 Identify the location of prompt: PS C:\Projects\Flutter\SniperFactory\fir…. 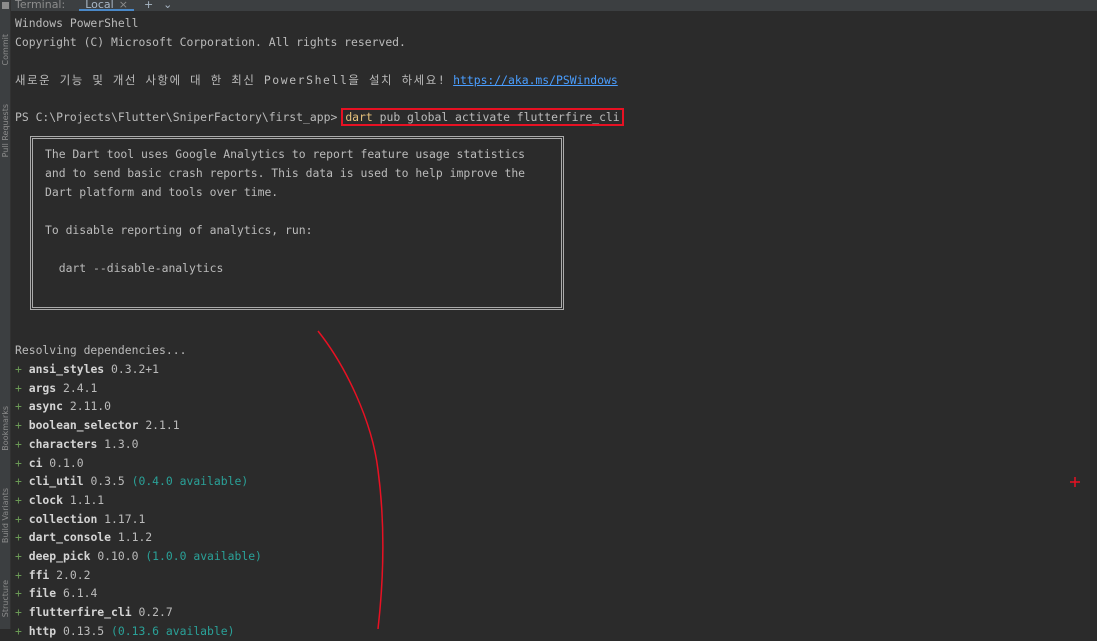
(176, 117).